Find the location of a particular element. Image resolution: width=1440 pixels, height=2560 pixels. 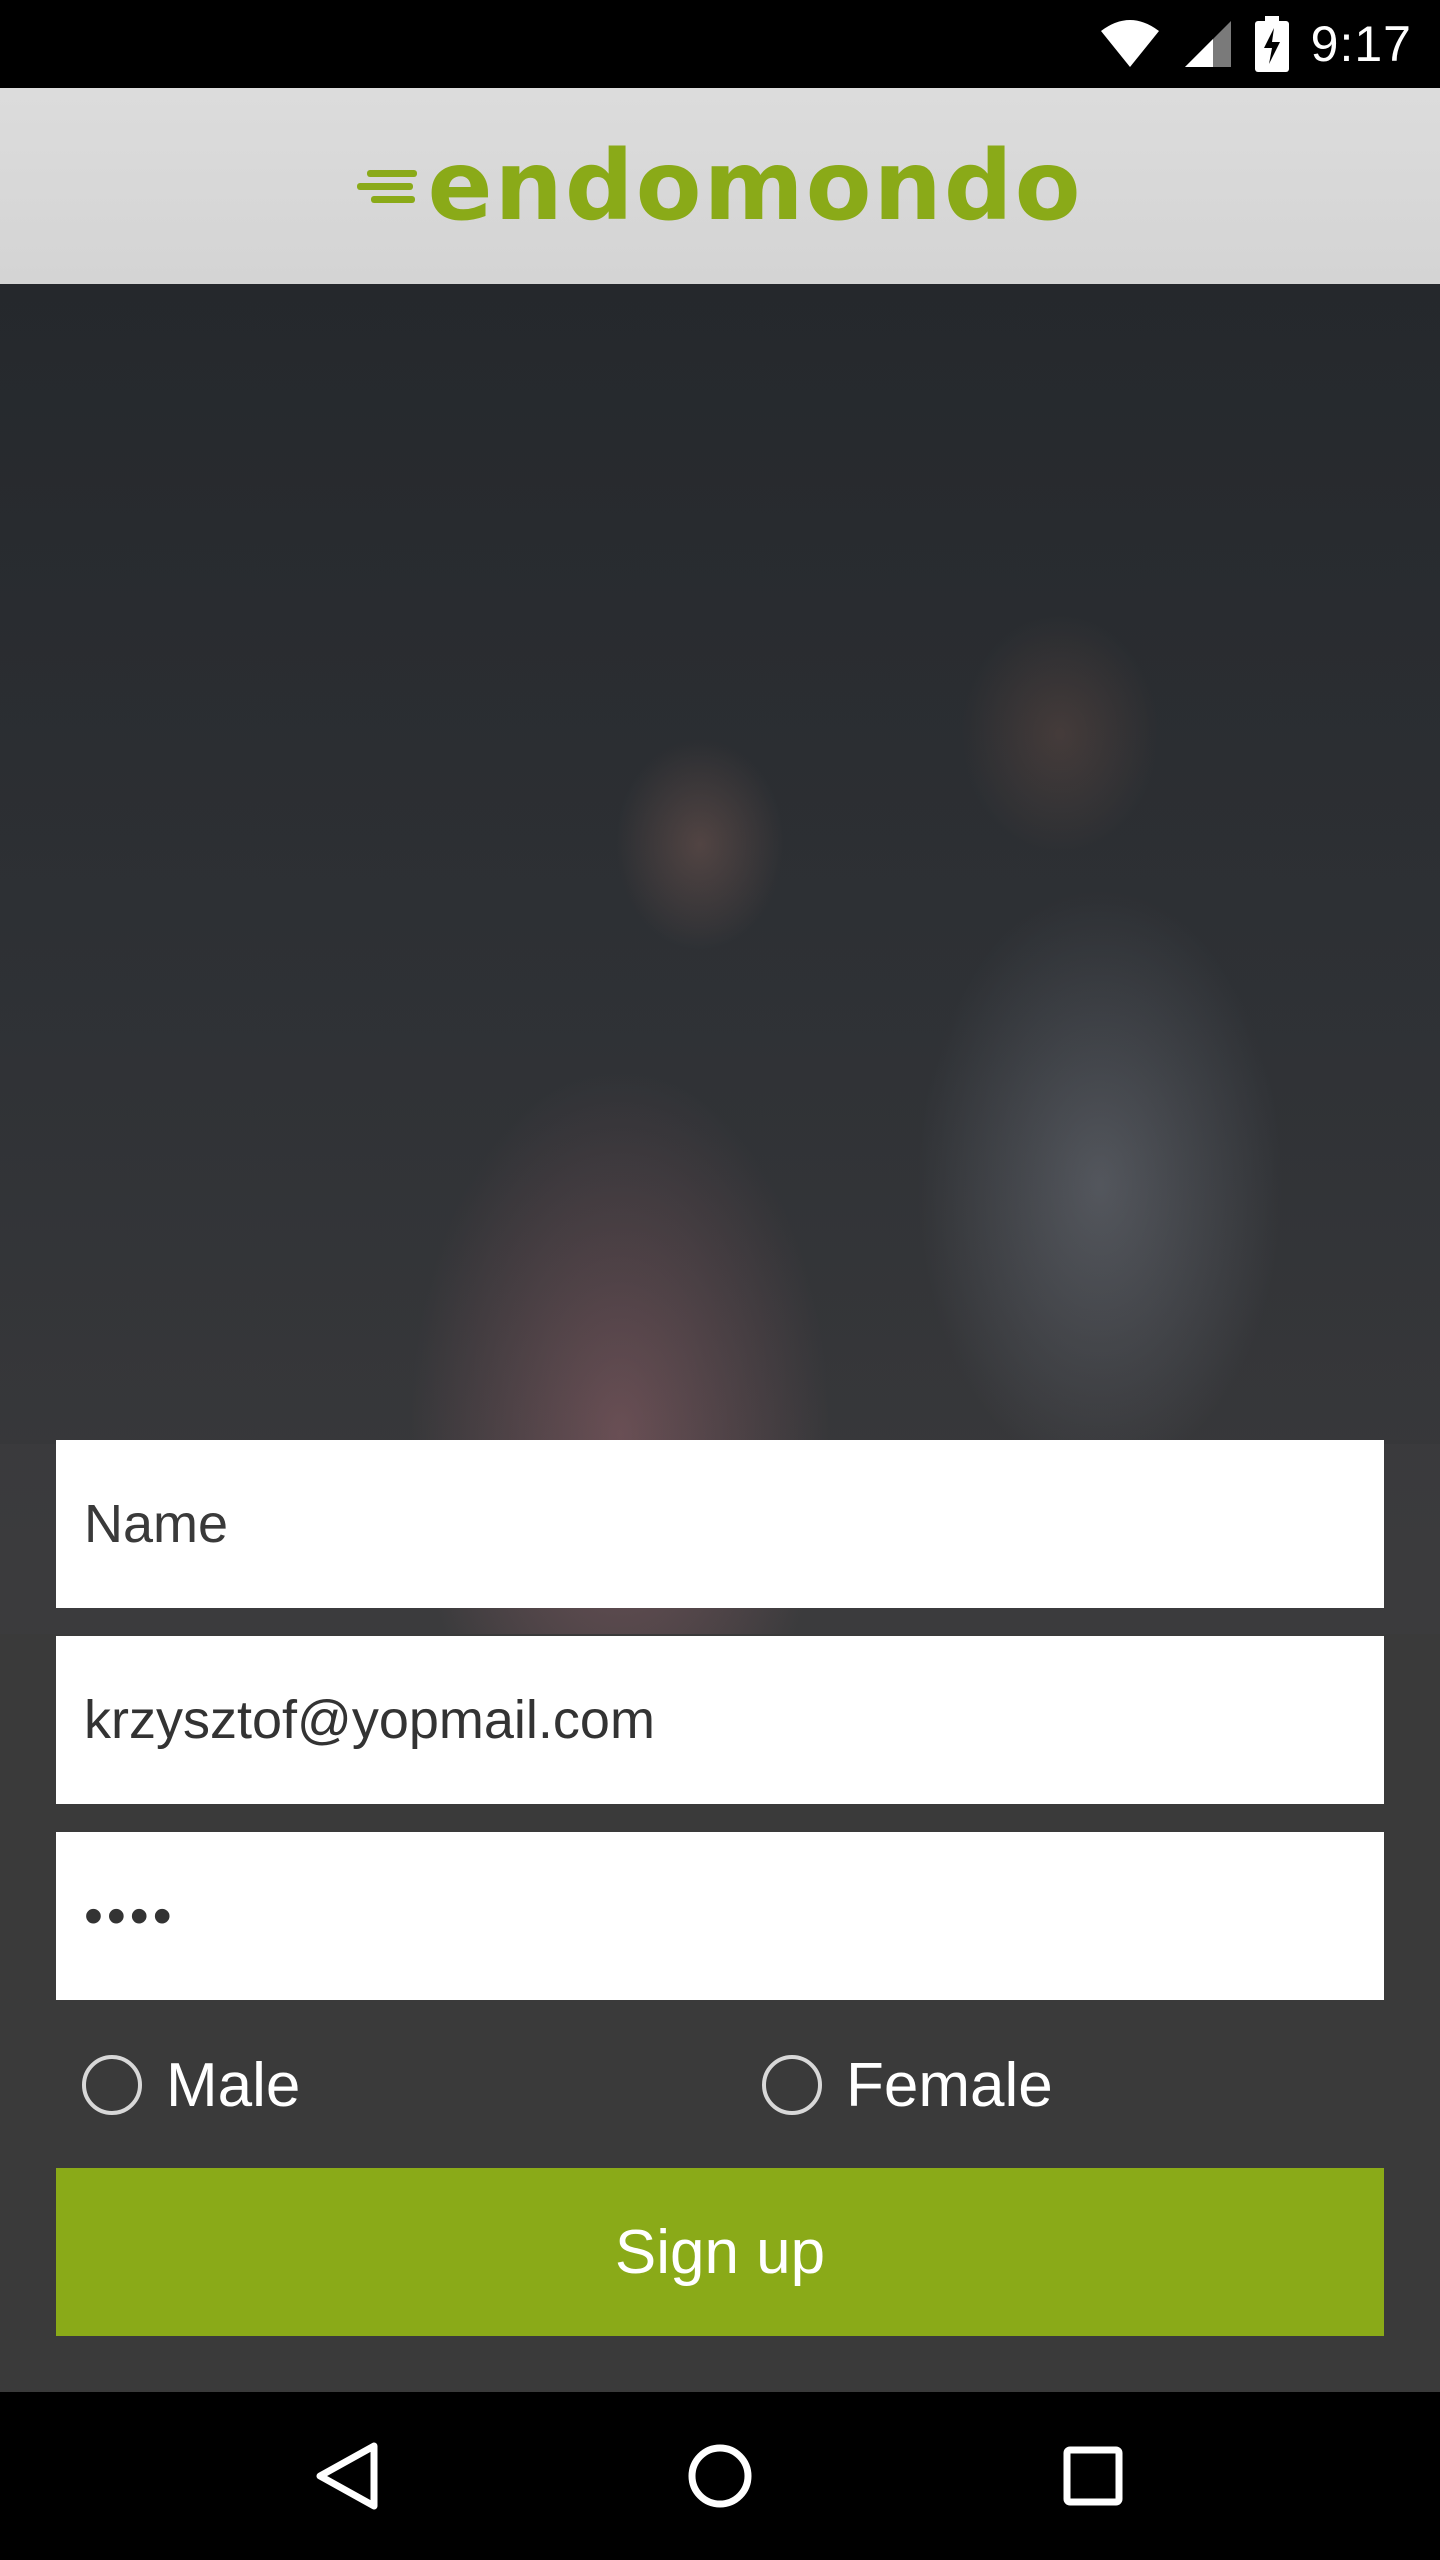

name-placeholder: Name is located at coordinates (156, 1524).